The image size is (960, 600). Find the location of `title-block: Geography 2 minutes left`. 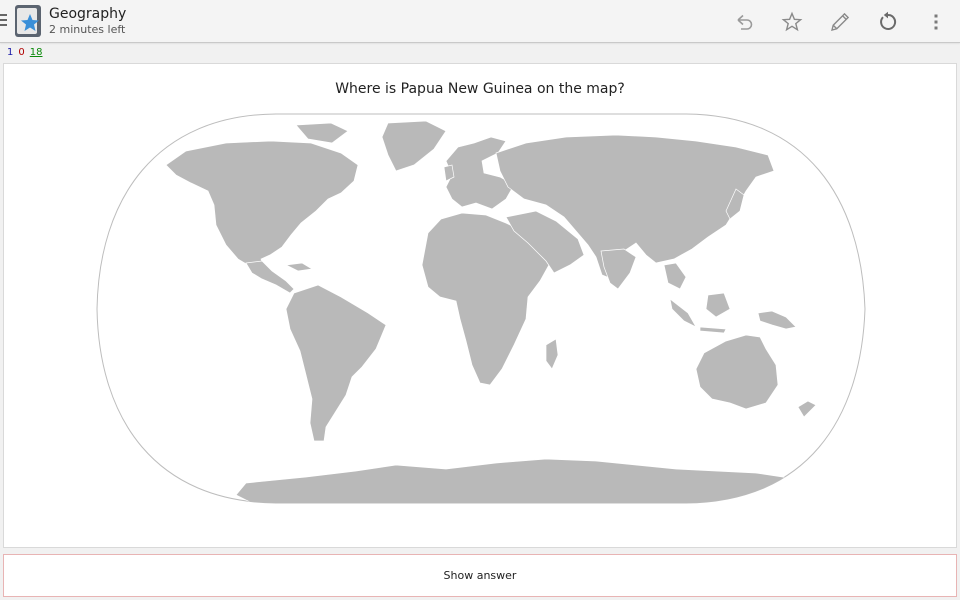

title-block: Geography 2 minutes left is located at coordinates (87, 21).